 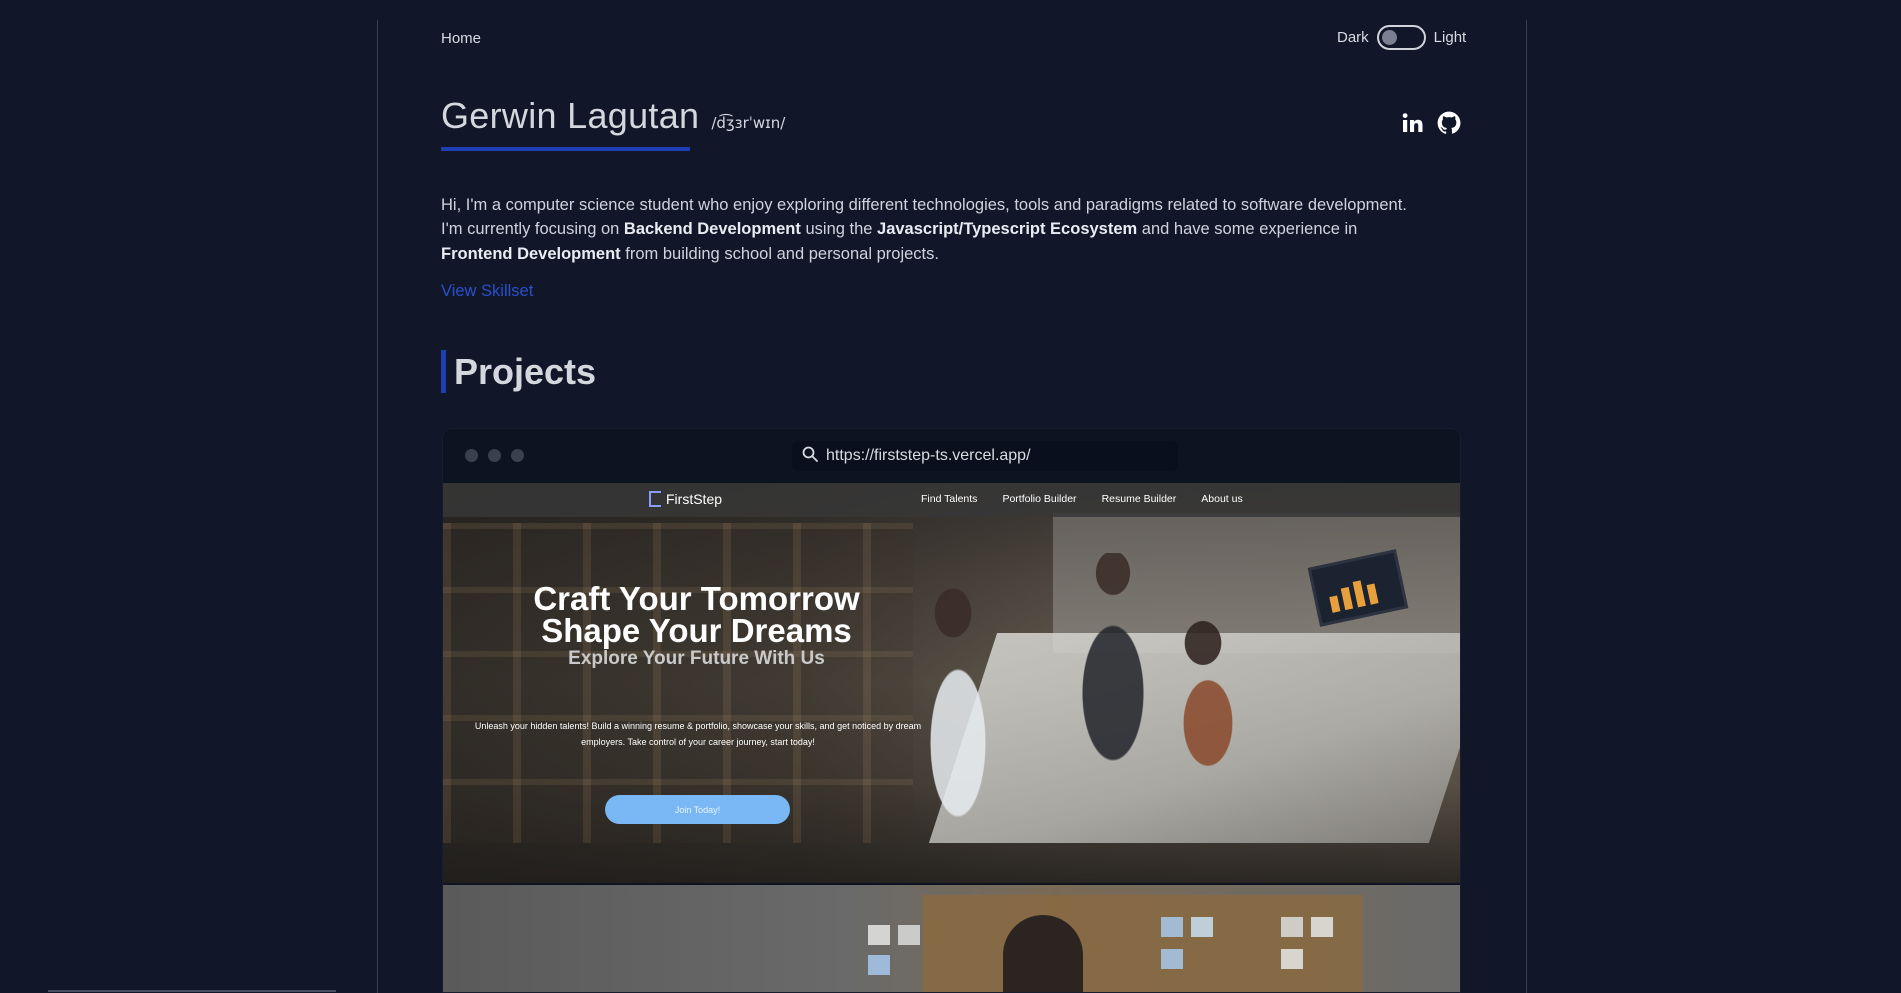 What do you see at coordinates (1449, 123) in the screenshot?
I see `github-icon` at bounding box center [1449, 123].